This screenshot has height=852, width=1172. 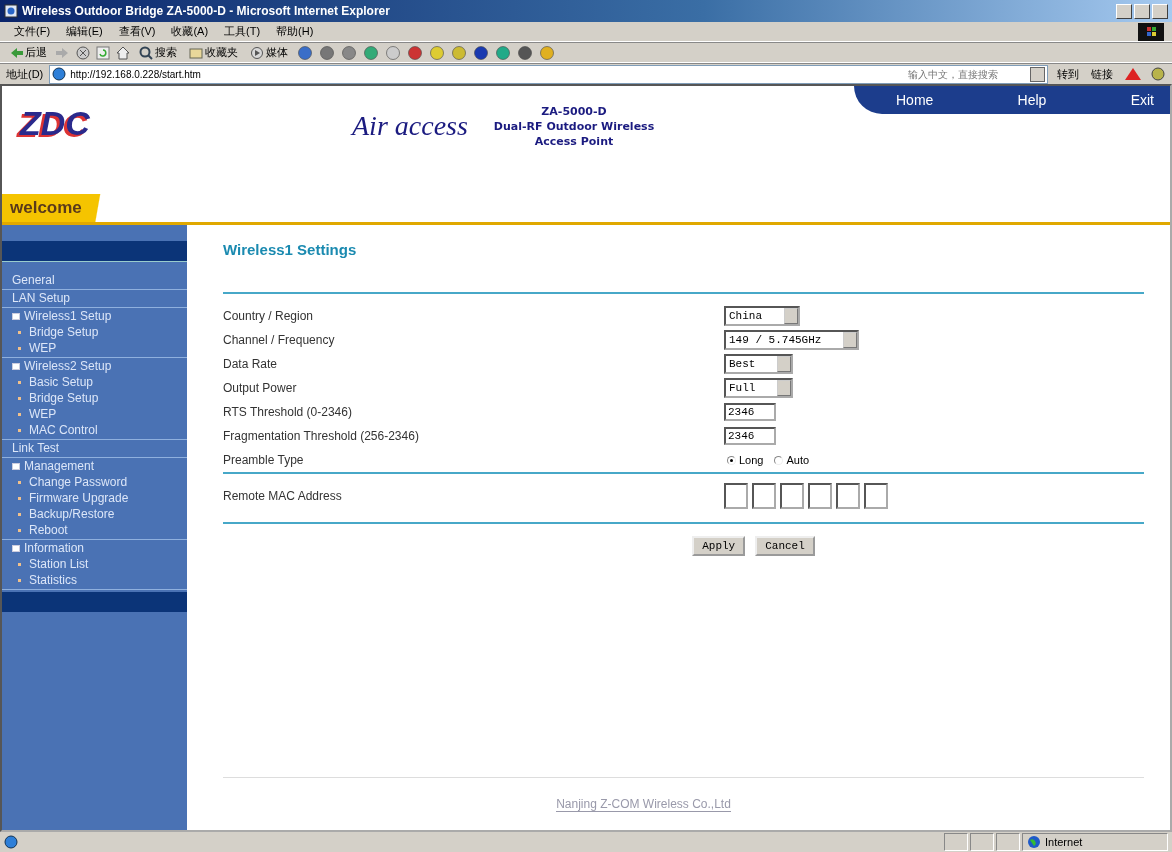 I want to click on links-button: 链接, so click(x=1102, y=74).